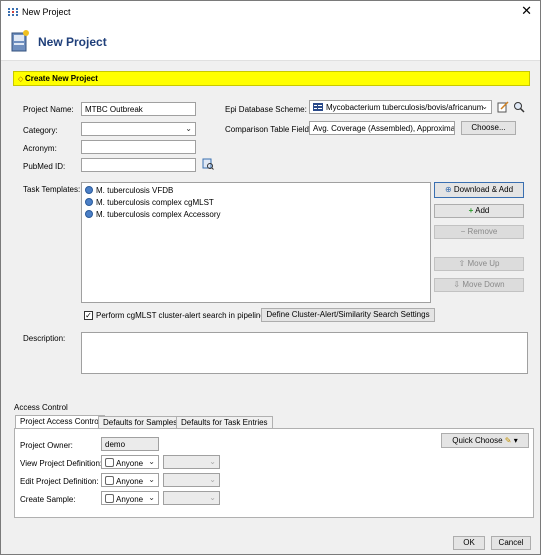 The image size is (541, 555). I want to click on edit-definition-secondary-select: ⌄, so click(191, 480).